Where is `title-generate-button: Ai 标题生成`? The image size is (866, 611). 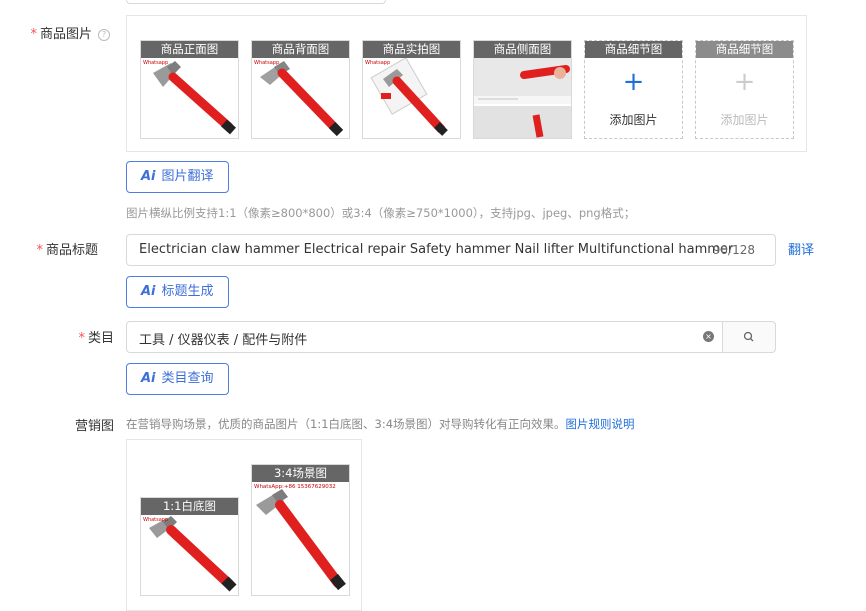
title-generate-button: Ai 标题生成 is located at coordinates (177, 292).